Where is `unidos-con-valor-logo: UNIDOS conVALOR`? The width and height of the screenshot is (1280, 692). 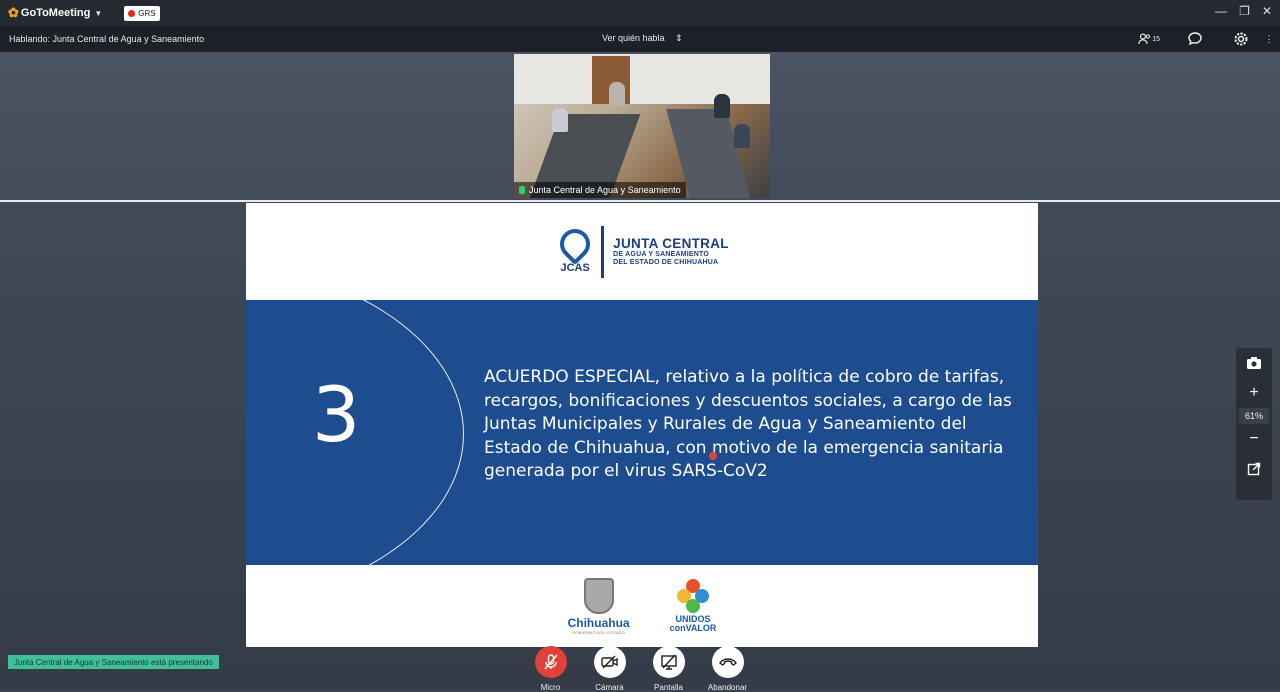 unidos-con-valor-logo: UNIDOS conVALOR is located at coordinates (693, 606).